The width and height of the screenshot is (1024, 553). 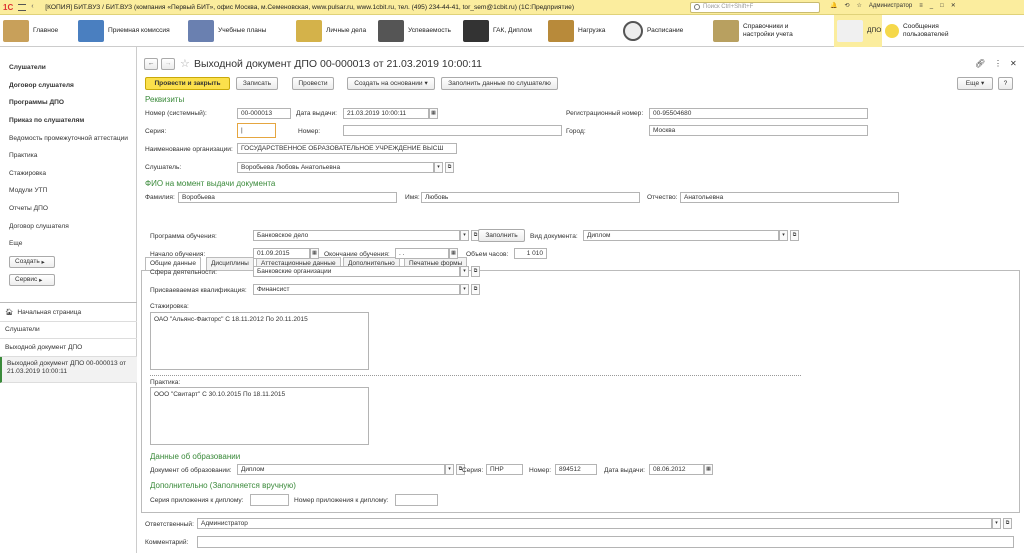 I want to click on program-label: Программа обучения:, so click(x=183, y=236).